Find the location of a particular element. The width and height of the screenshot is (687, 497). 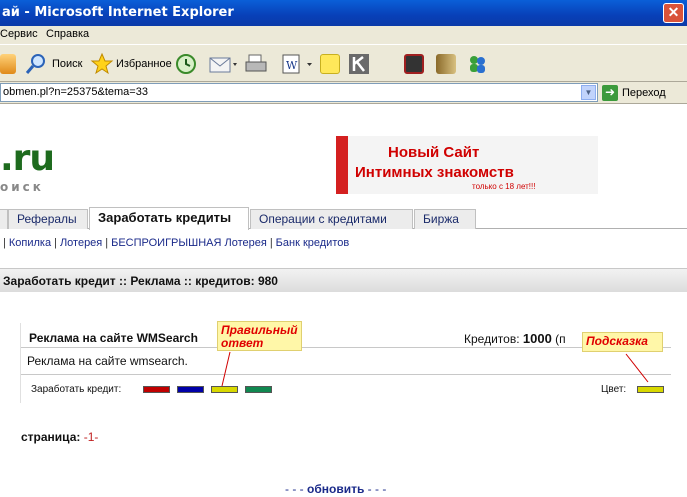

logo-subtitle: оиск is located at coordinates (22, 187).